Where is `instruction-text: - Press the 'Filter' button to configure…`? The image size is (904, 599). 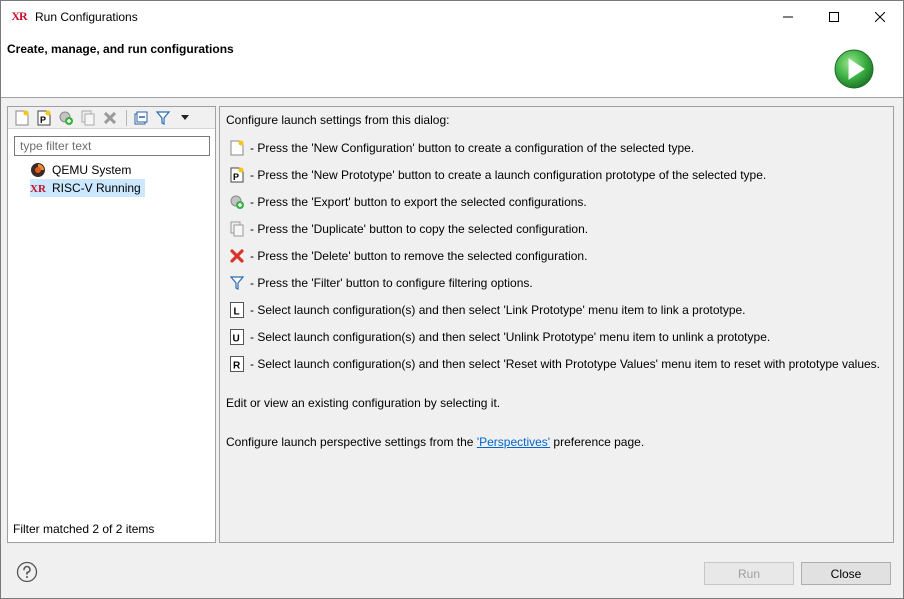 instruction-text: - Press the 'Filter' button to configure… is located at coordinates (391, 282).